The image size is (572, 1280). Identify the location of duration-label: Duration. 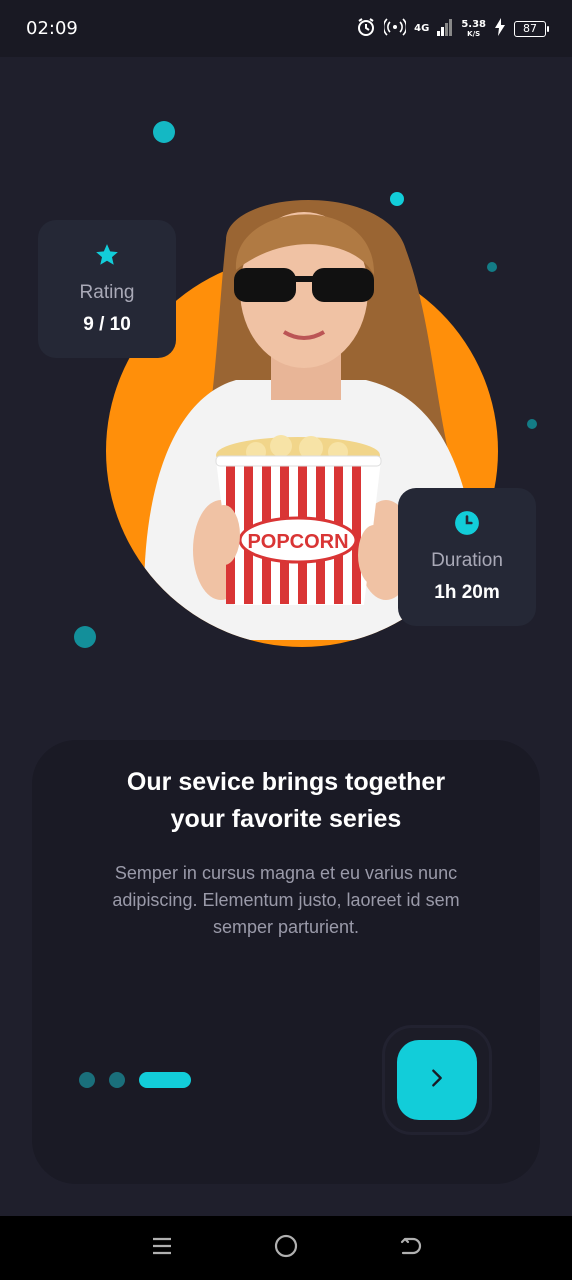
(467, 560).